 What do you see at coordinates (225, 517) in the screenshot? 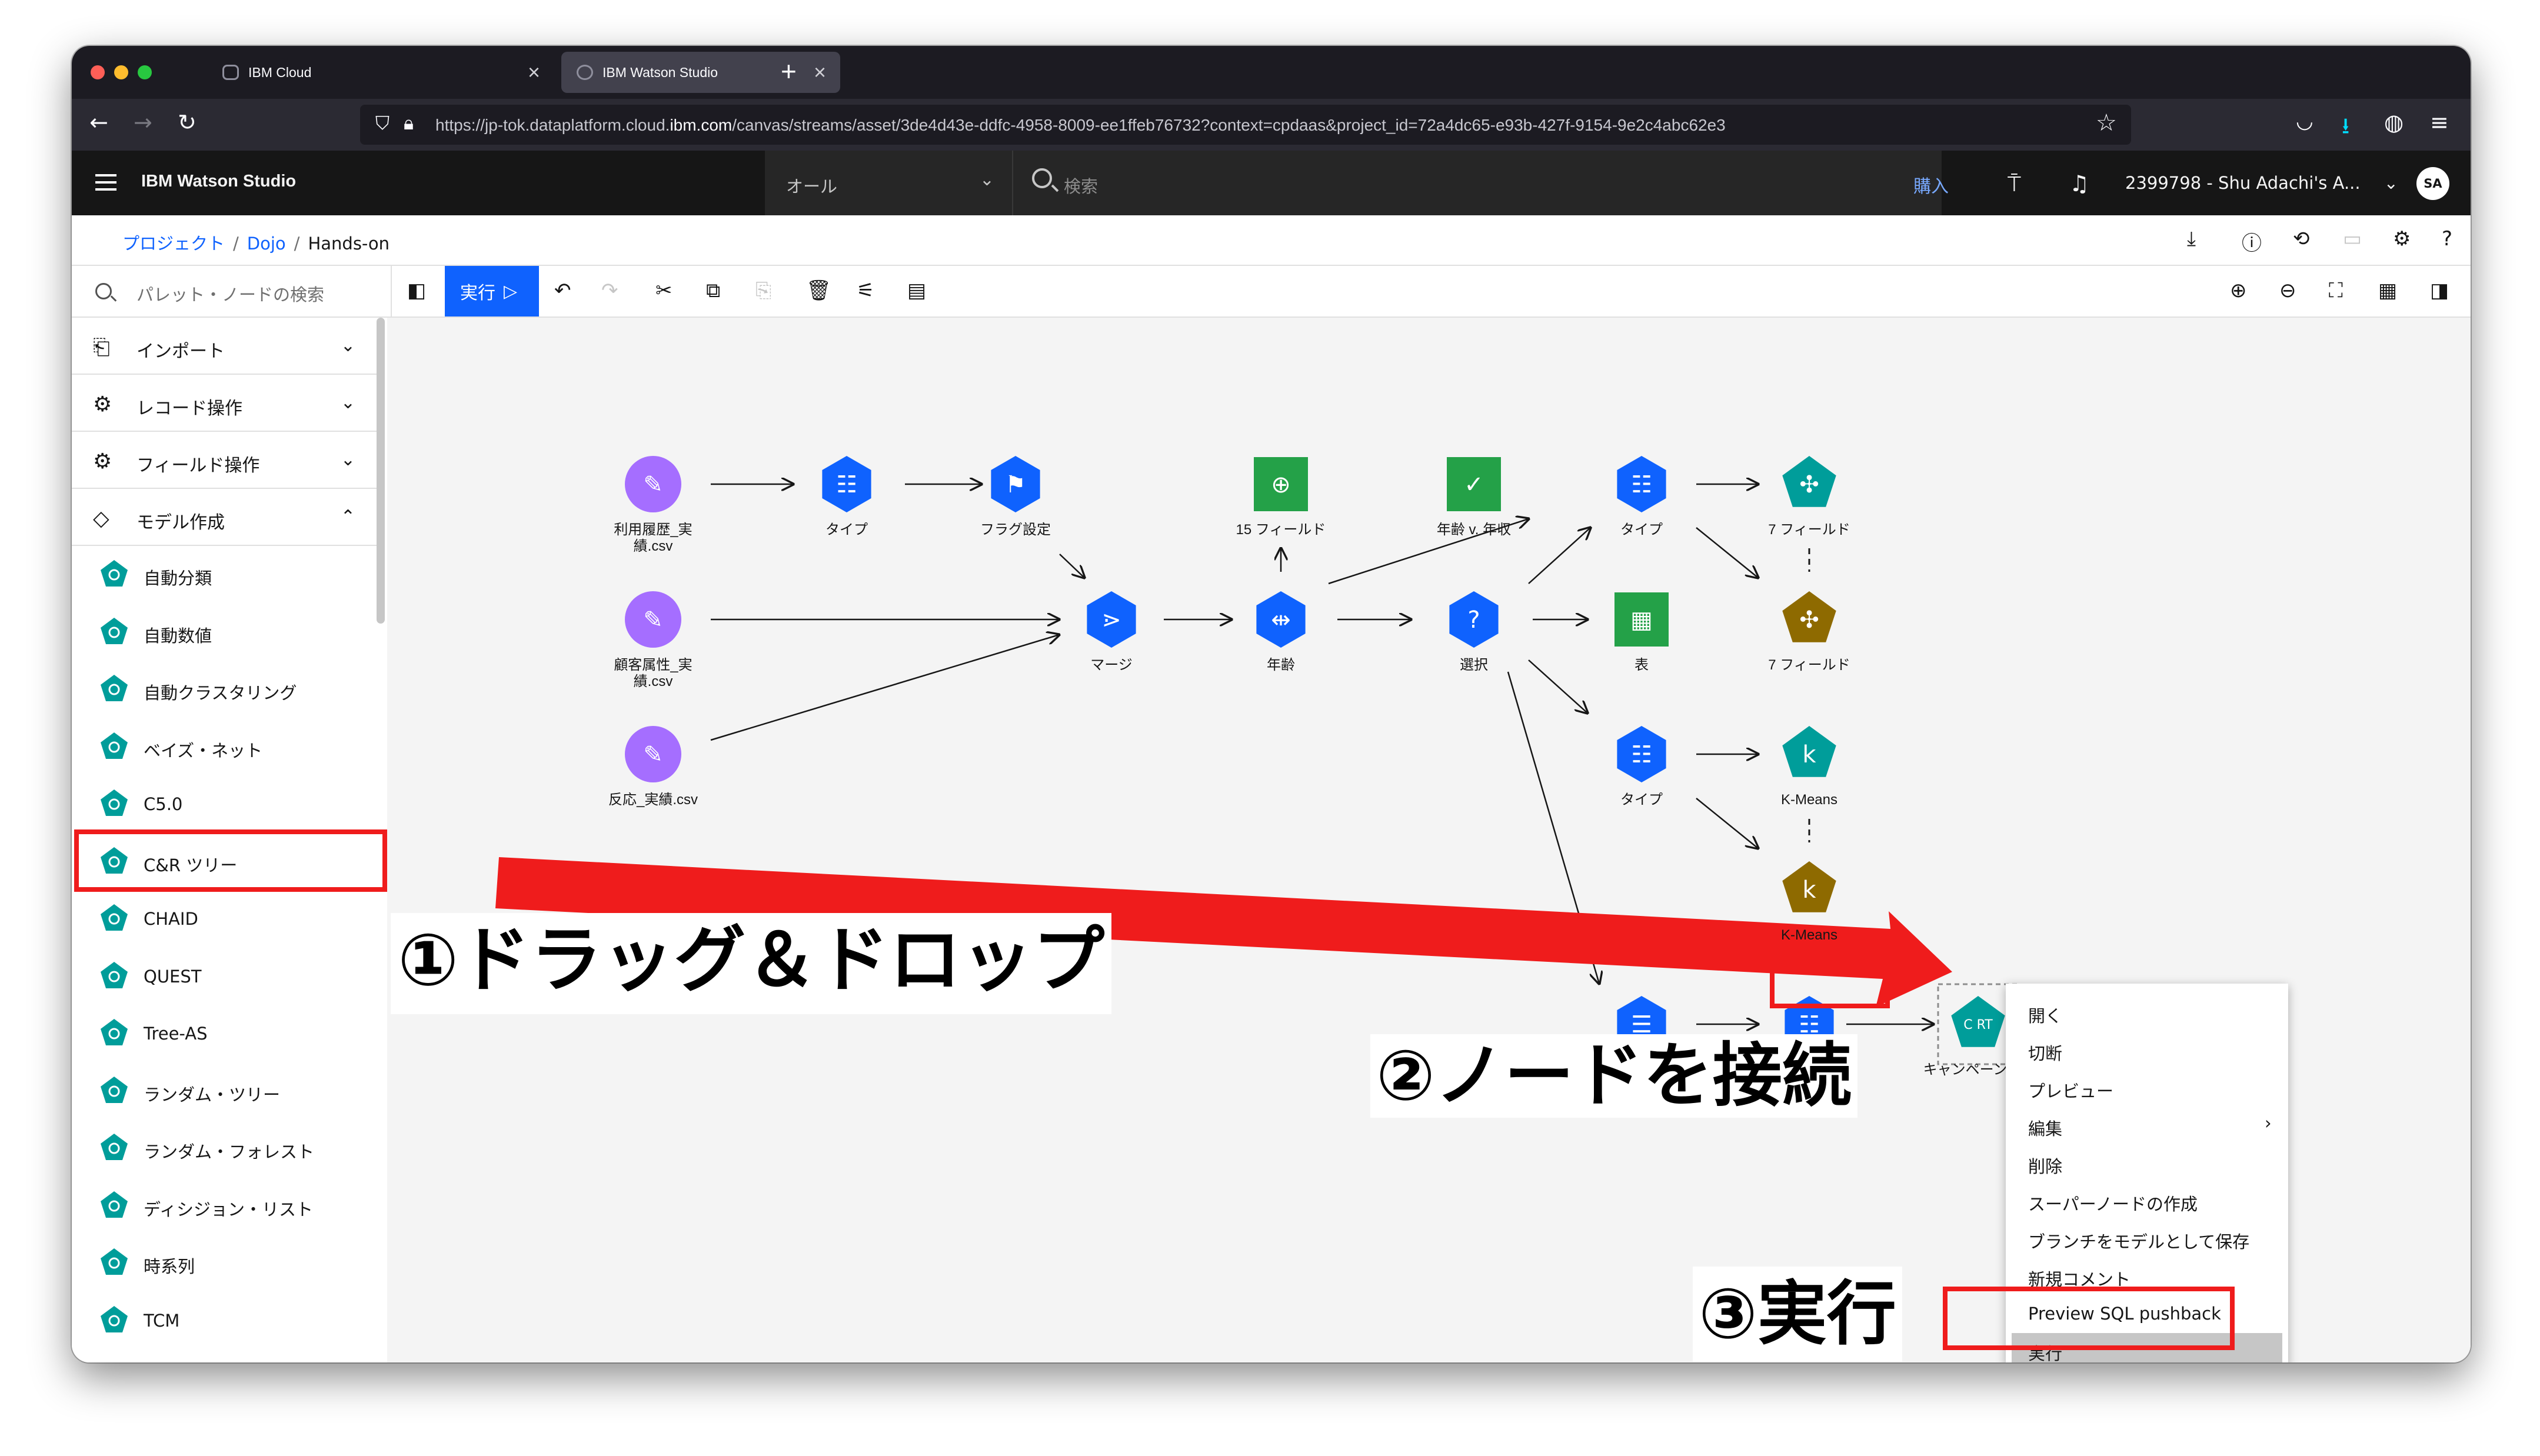
I see `category-modeling: ◇ モデル作成 ⌃` at bounding box center [225, 517].